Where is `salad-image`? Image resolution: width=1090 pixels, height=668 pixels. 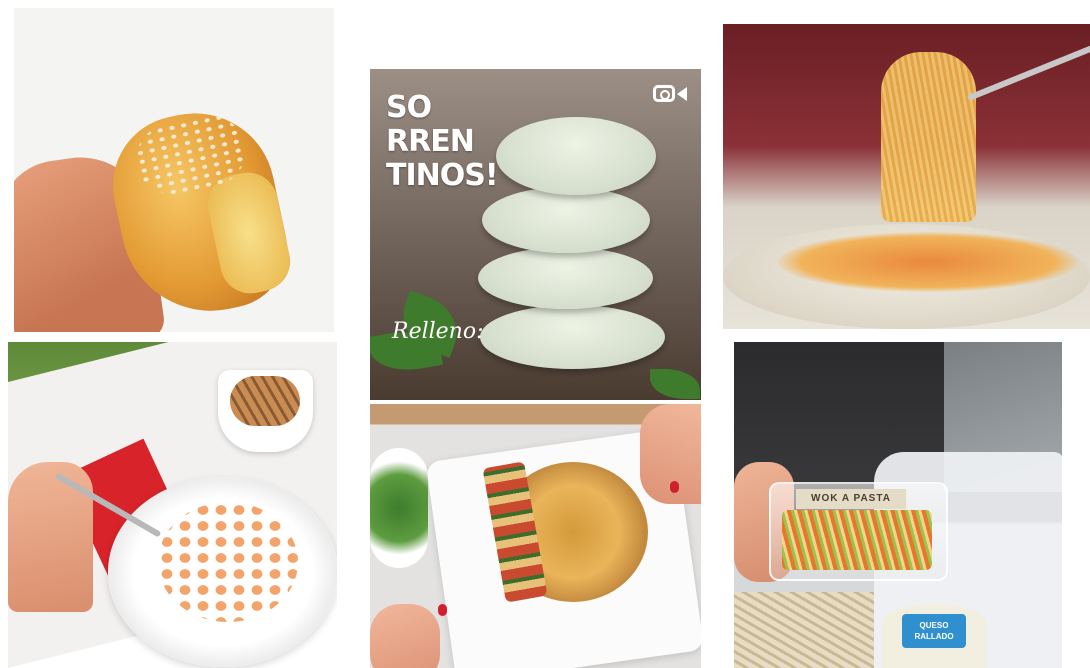
salad-image is located at coordinates (399, 508).